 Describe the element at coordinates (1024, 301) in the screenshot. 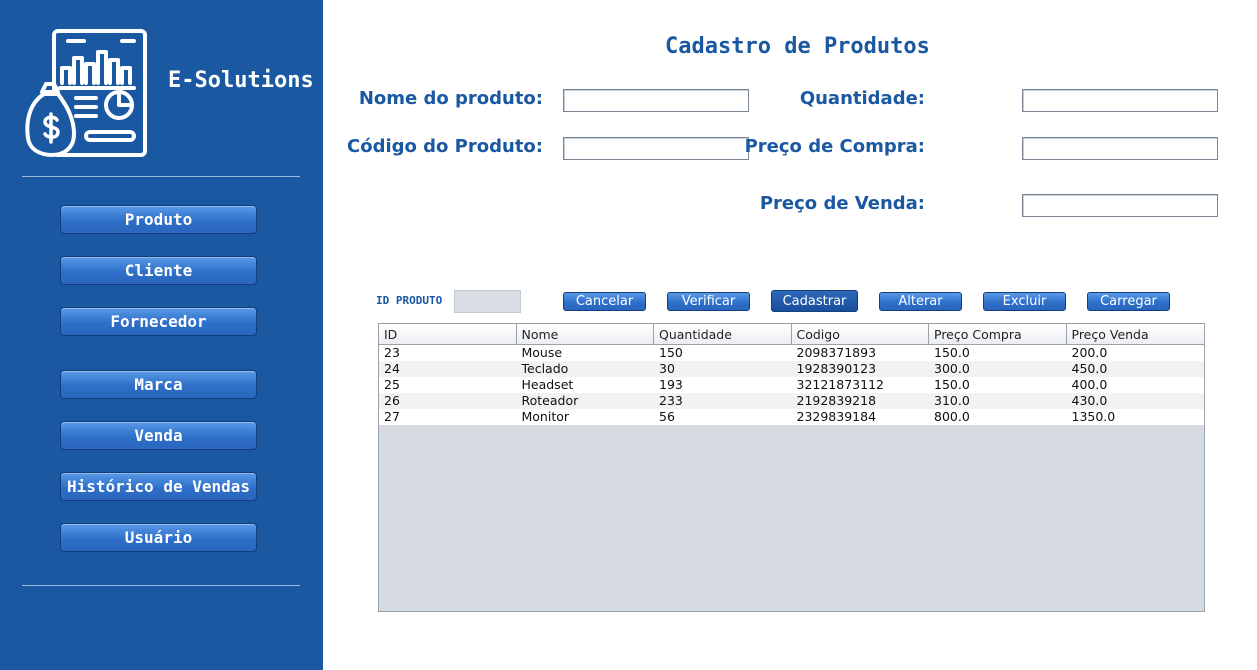

I see `excluir-button: Excluir` at that location.